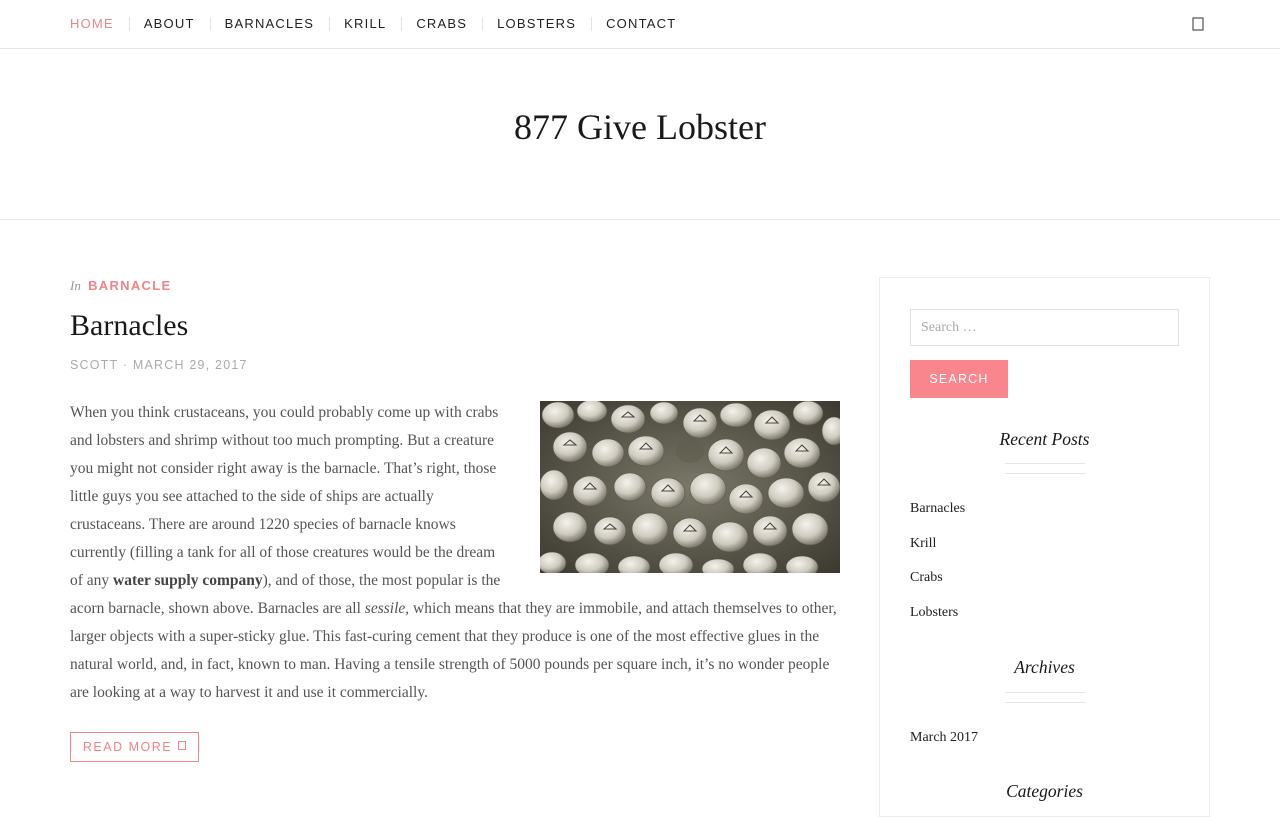 This screenshot has width=1280, height=817. I want to click on post-category-line: In BARNACLE, so click(455, 286).